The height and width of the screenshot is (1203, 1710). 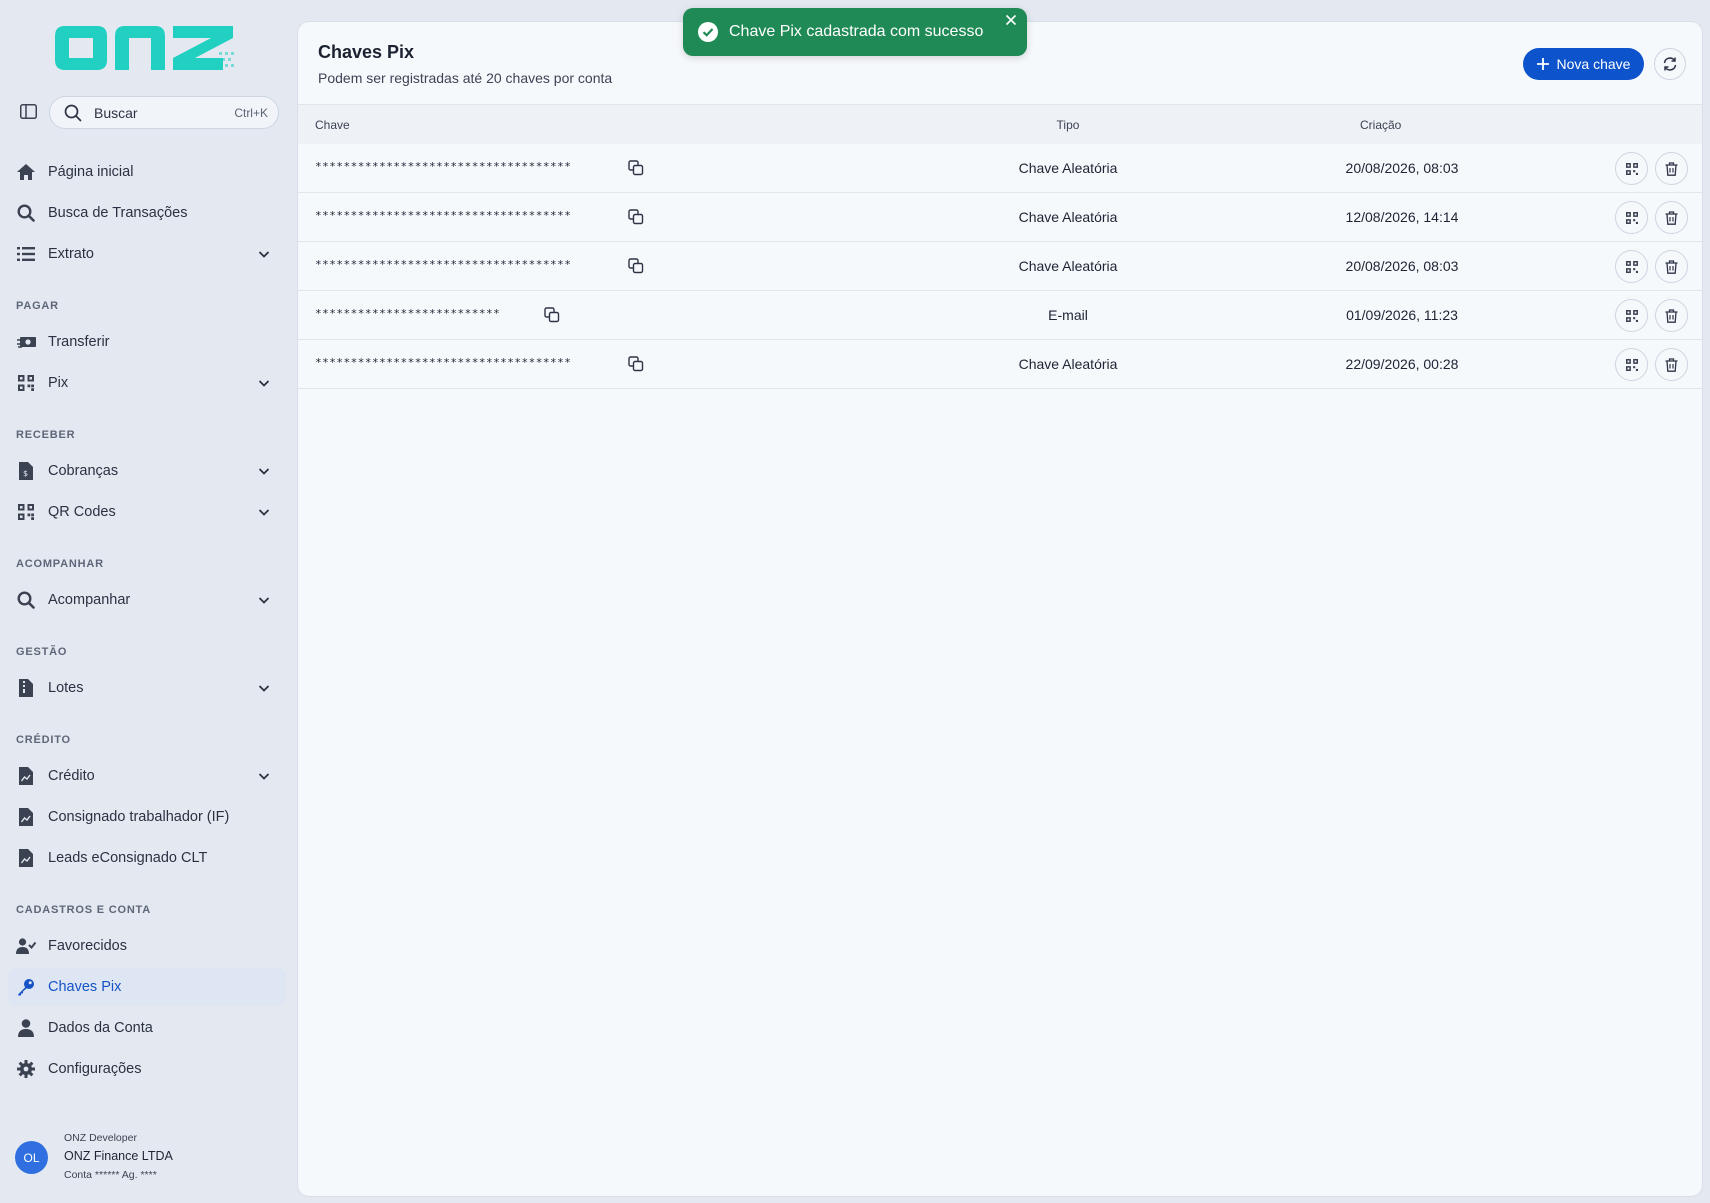 I want to click on refresh-button, so click(x=1670, y=64).